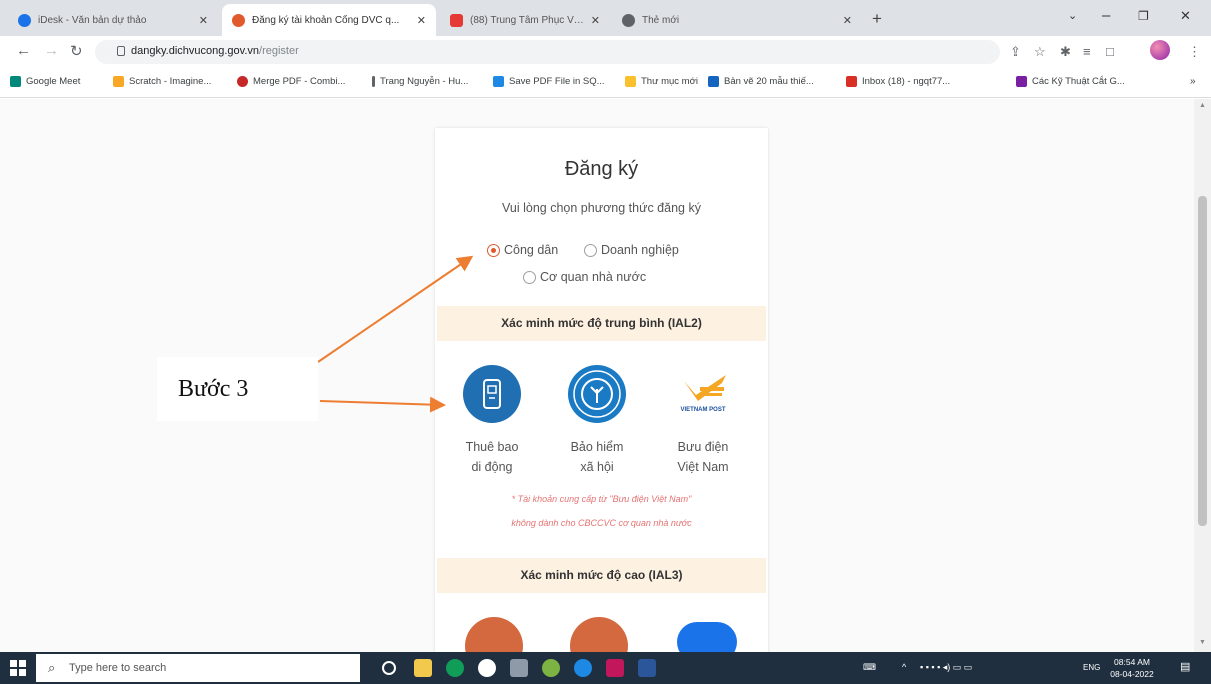  I want to click on idesk-favicon-icon, so click(24, 20).